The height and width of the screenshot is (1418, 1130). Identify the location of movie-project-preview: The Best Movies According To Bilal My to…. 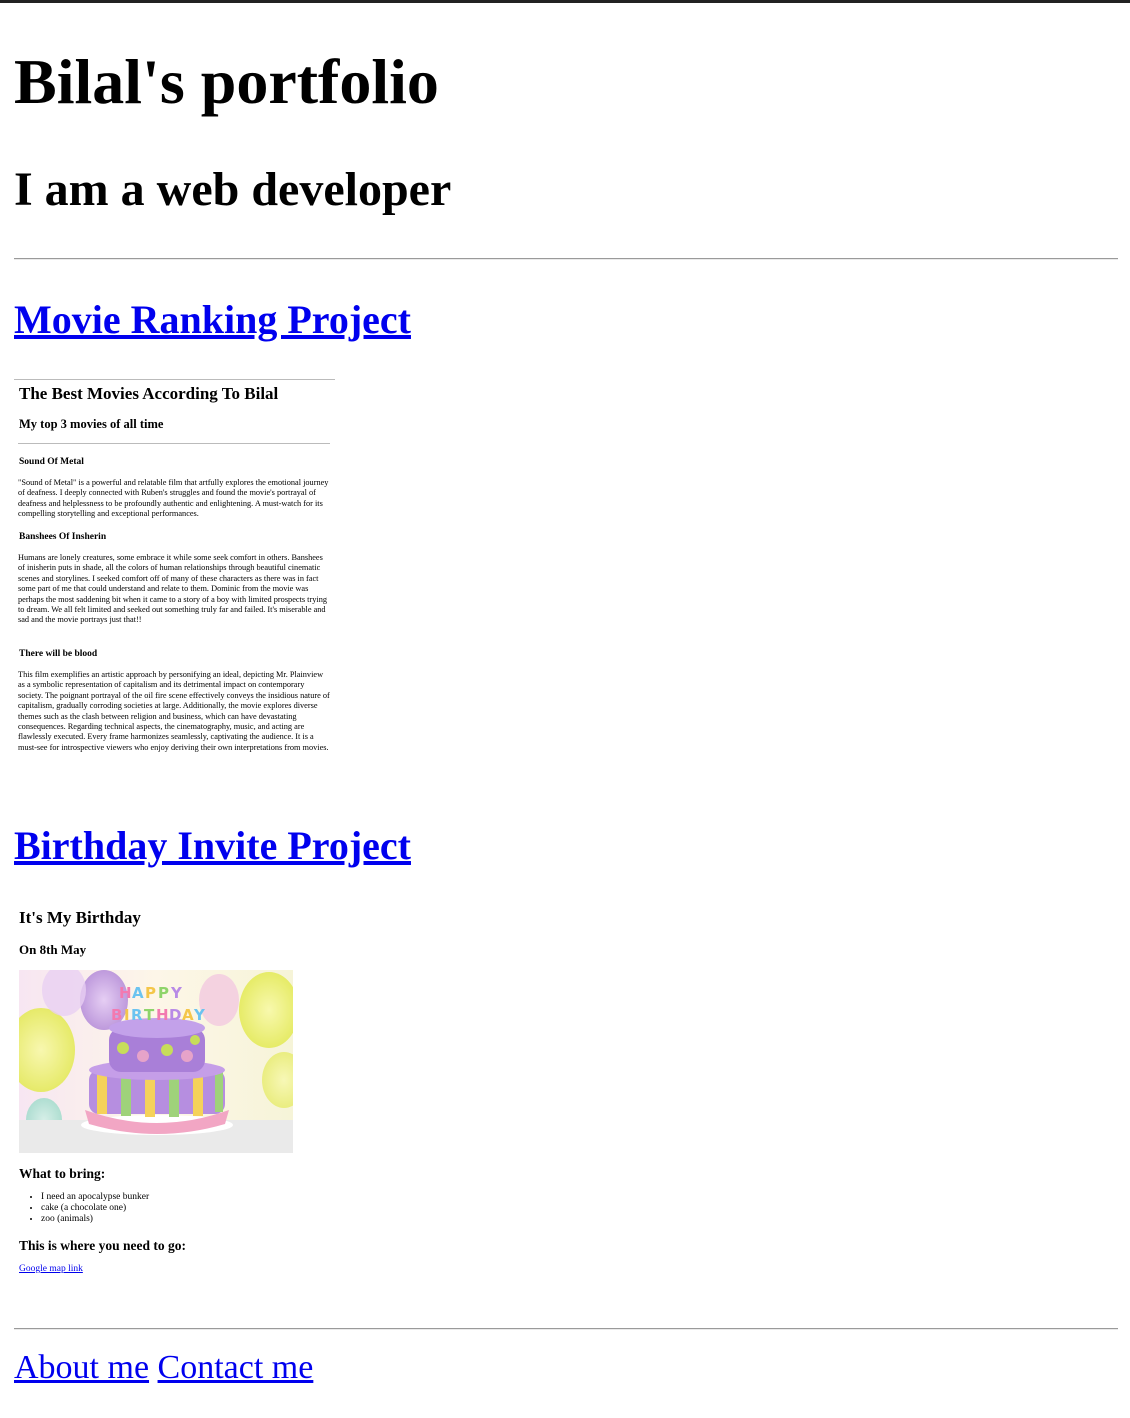
(175, 572).